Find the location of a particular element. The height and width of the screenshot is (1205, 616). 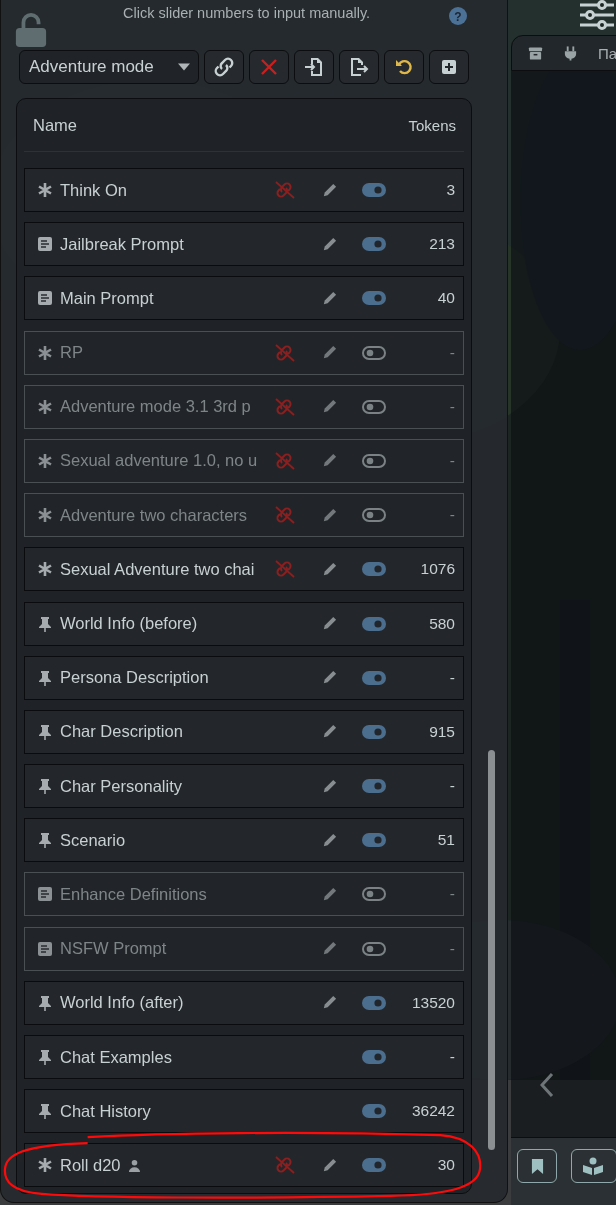

token-count: 915 is located at coordinates (441, 731).